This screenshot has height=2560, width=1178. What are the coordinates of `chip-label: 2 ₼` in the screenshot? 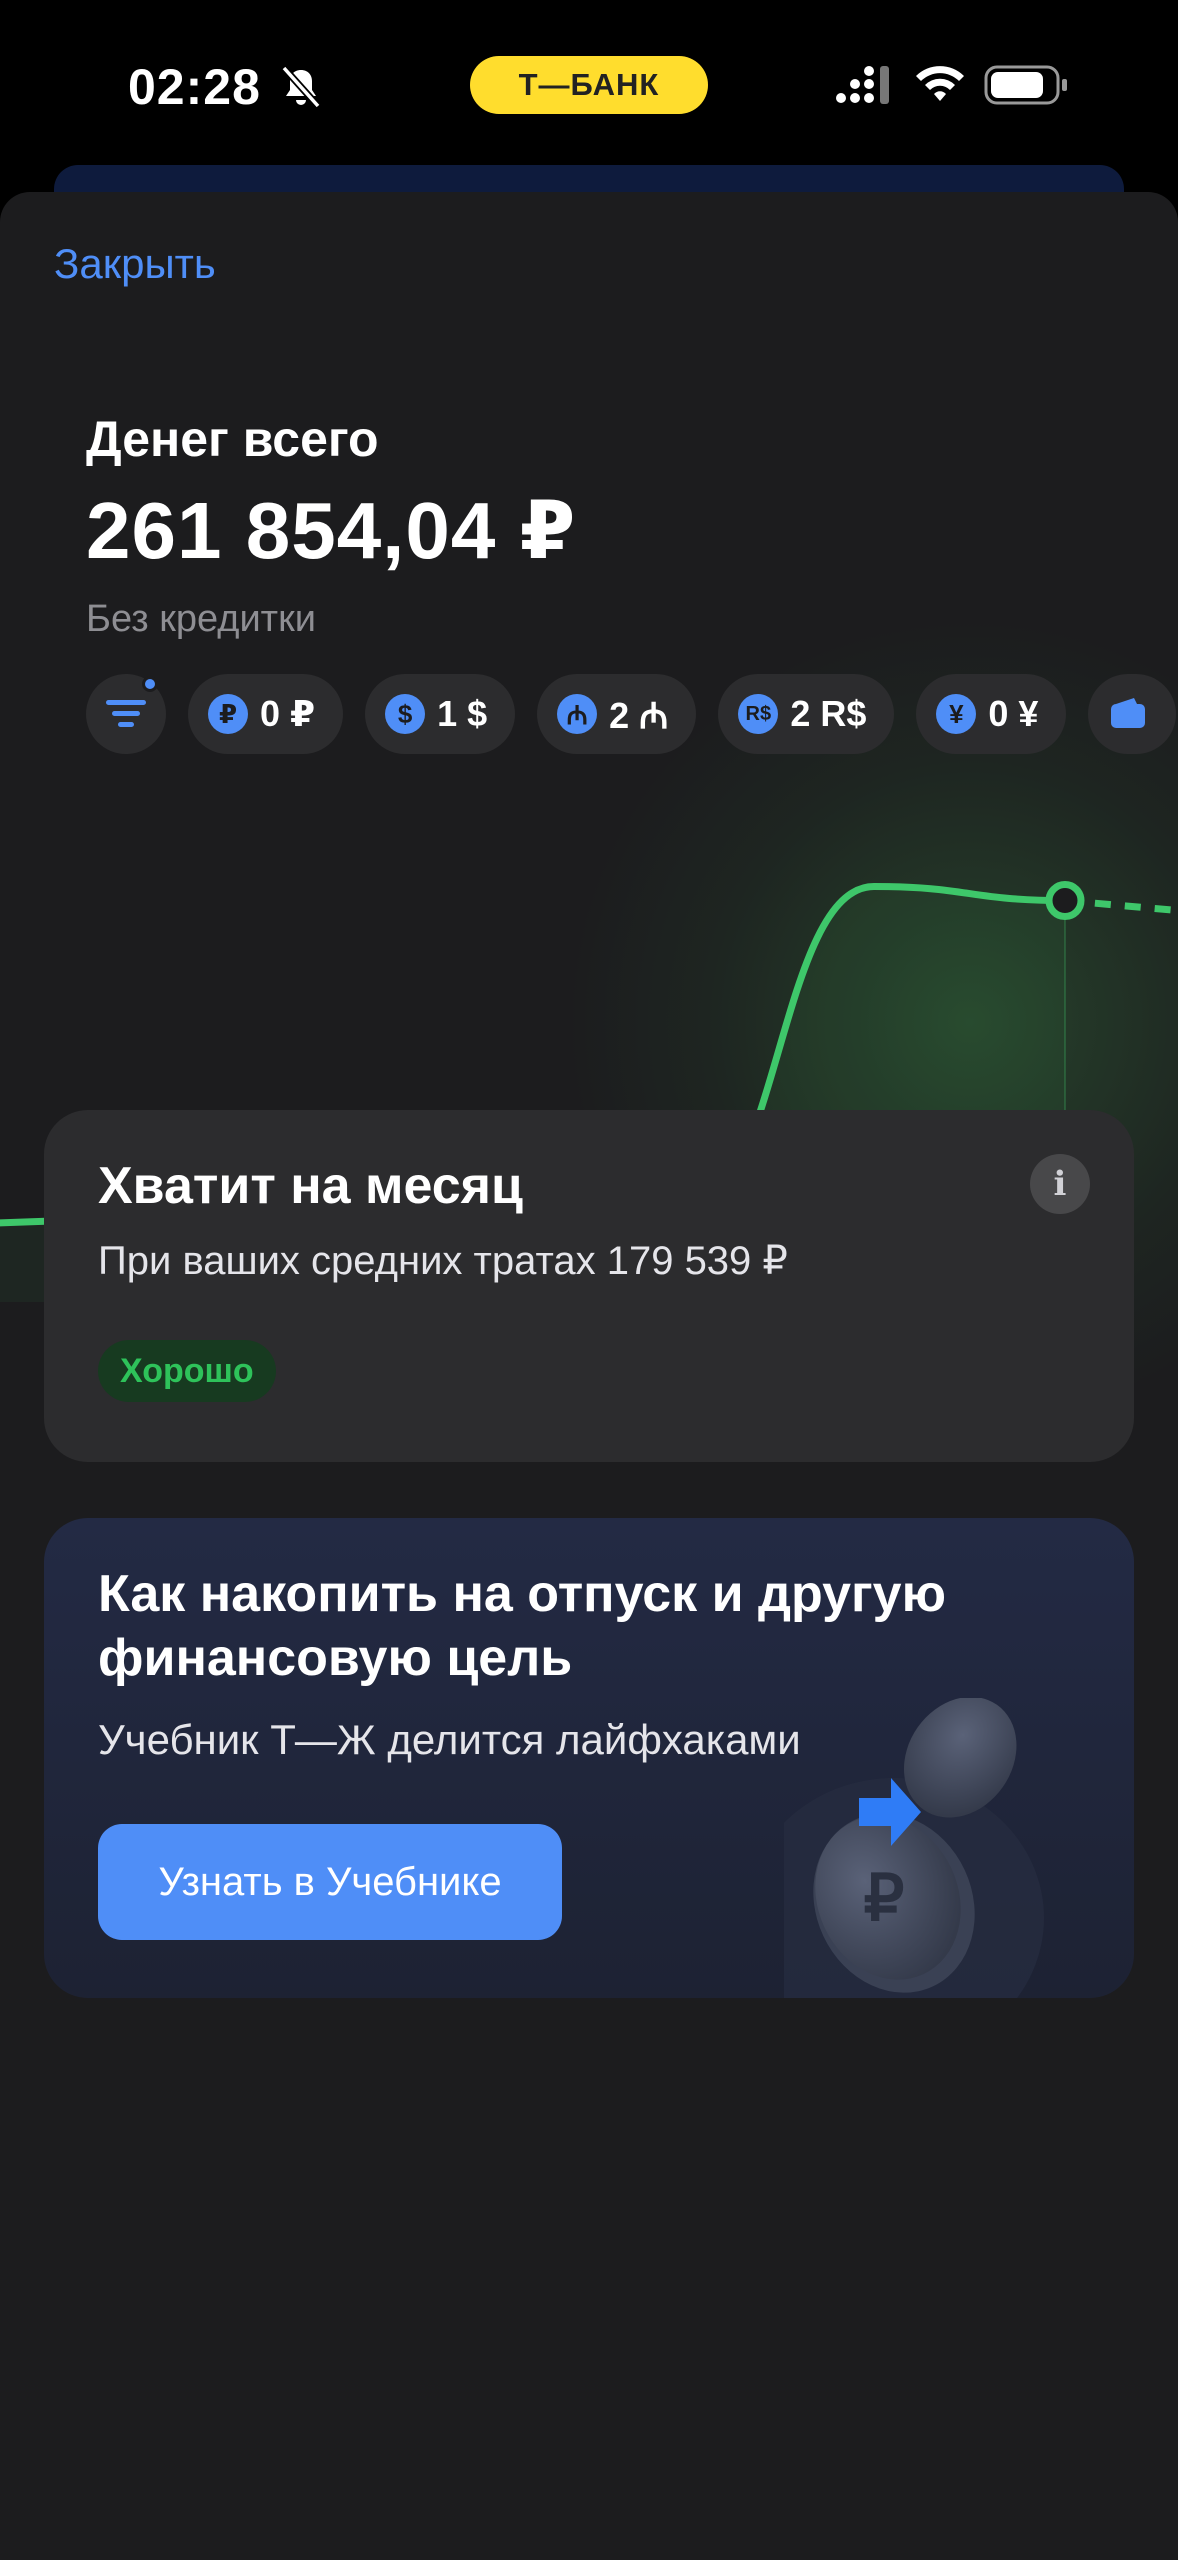 It's located at (639, 715).